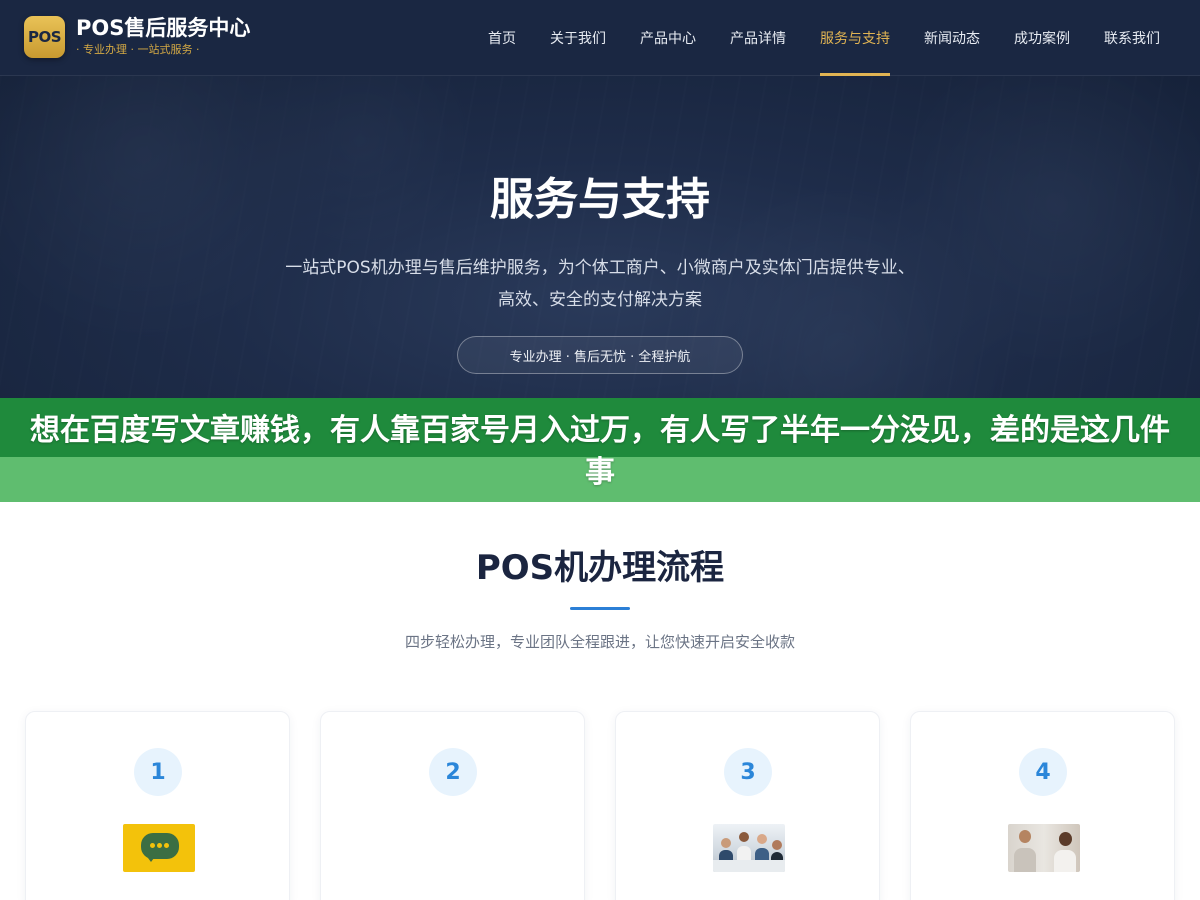  I want to click on nav-item-contact: 联系我们, so click(1132, 38).